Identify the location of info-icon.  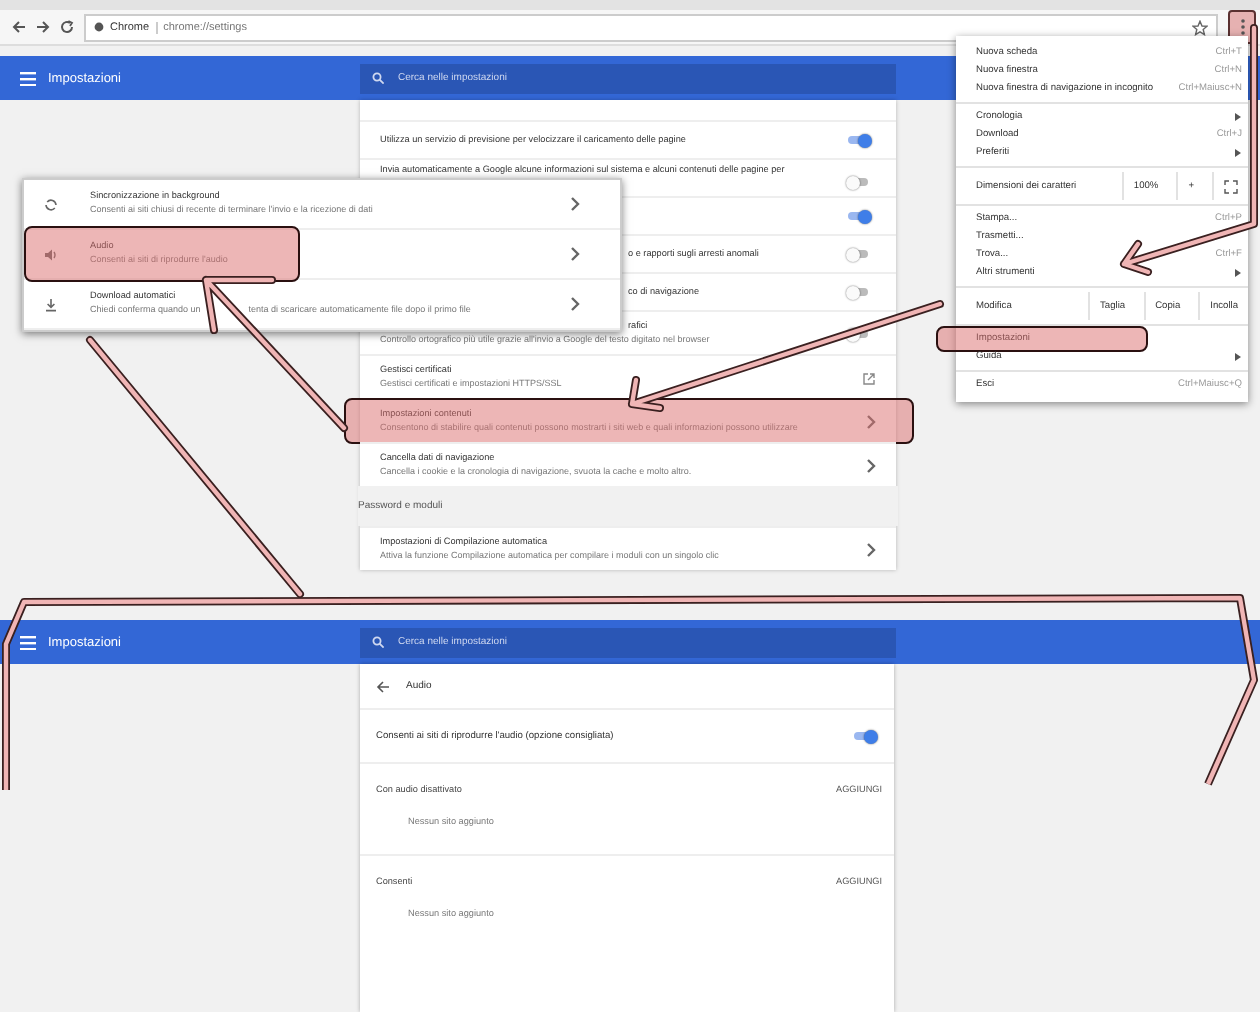
(99, 27).